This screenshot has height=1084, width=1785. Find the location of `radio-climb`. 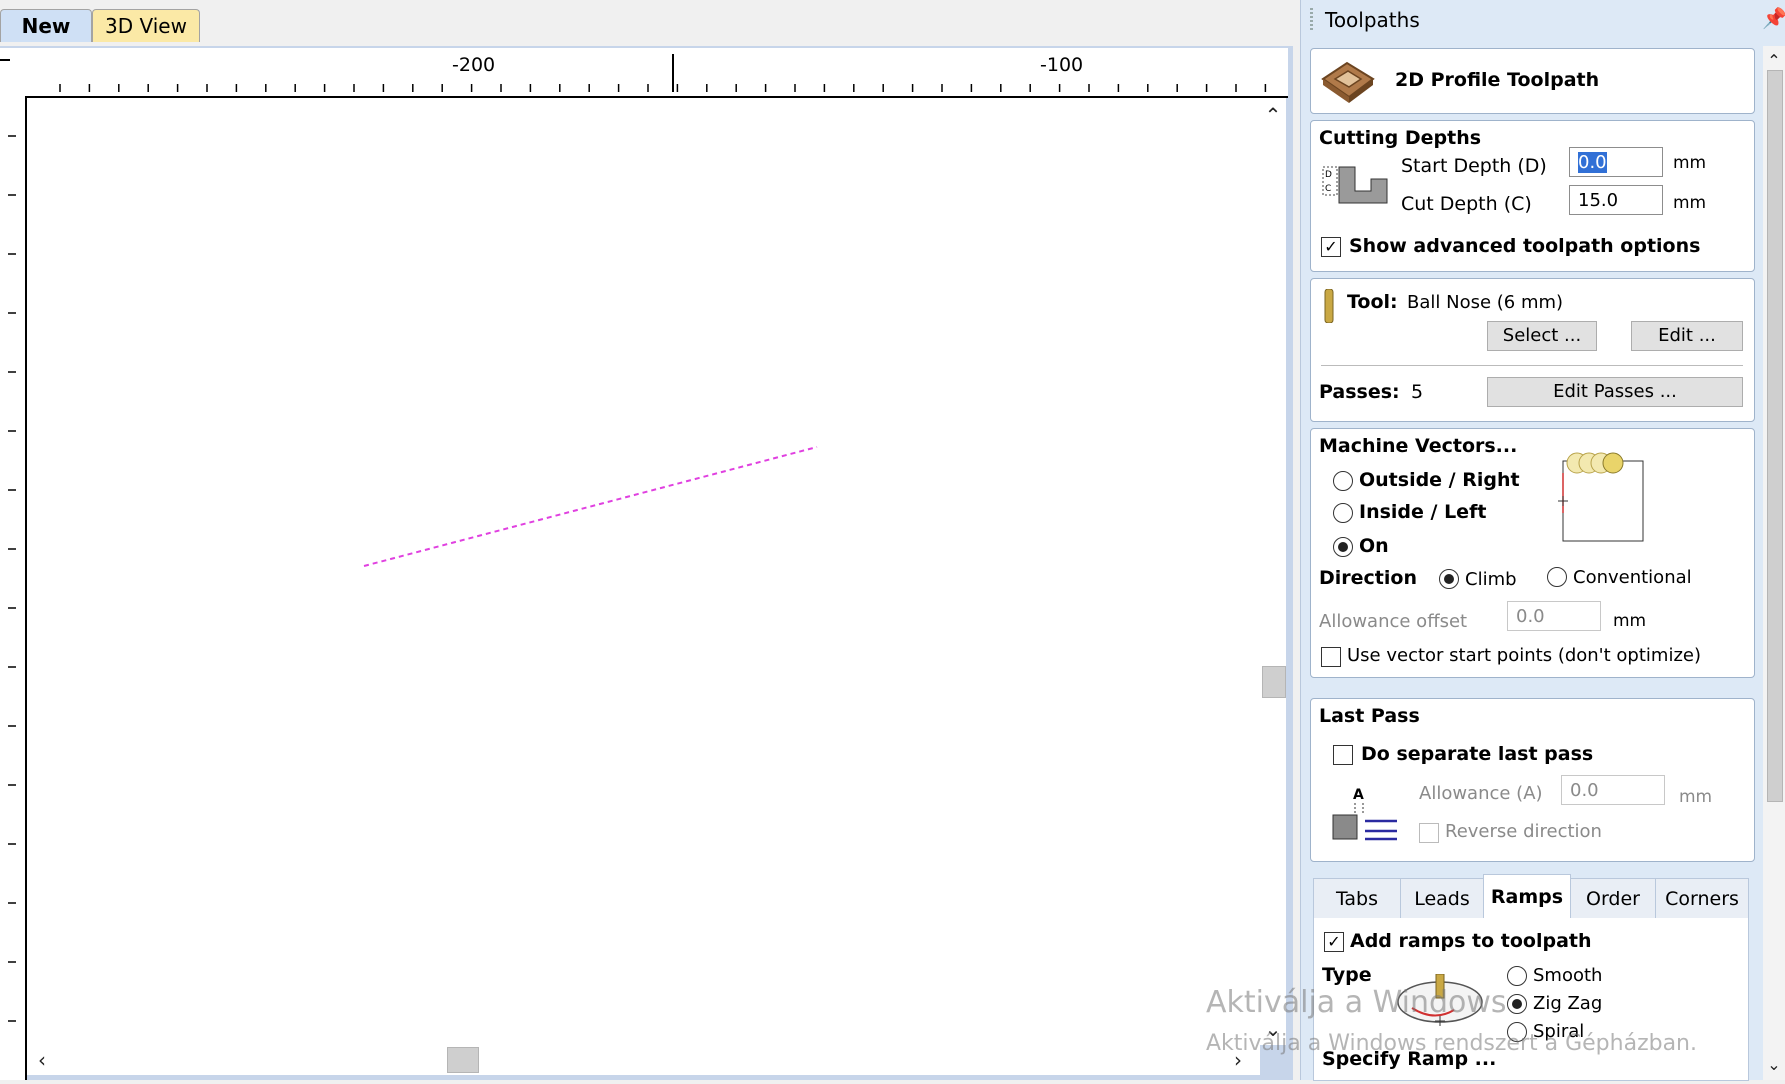

radio-climb is located at coordinates (1449, 579).